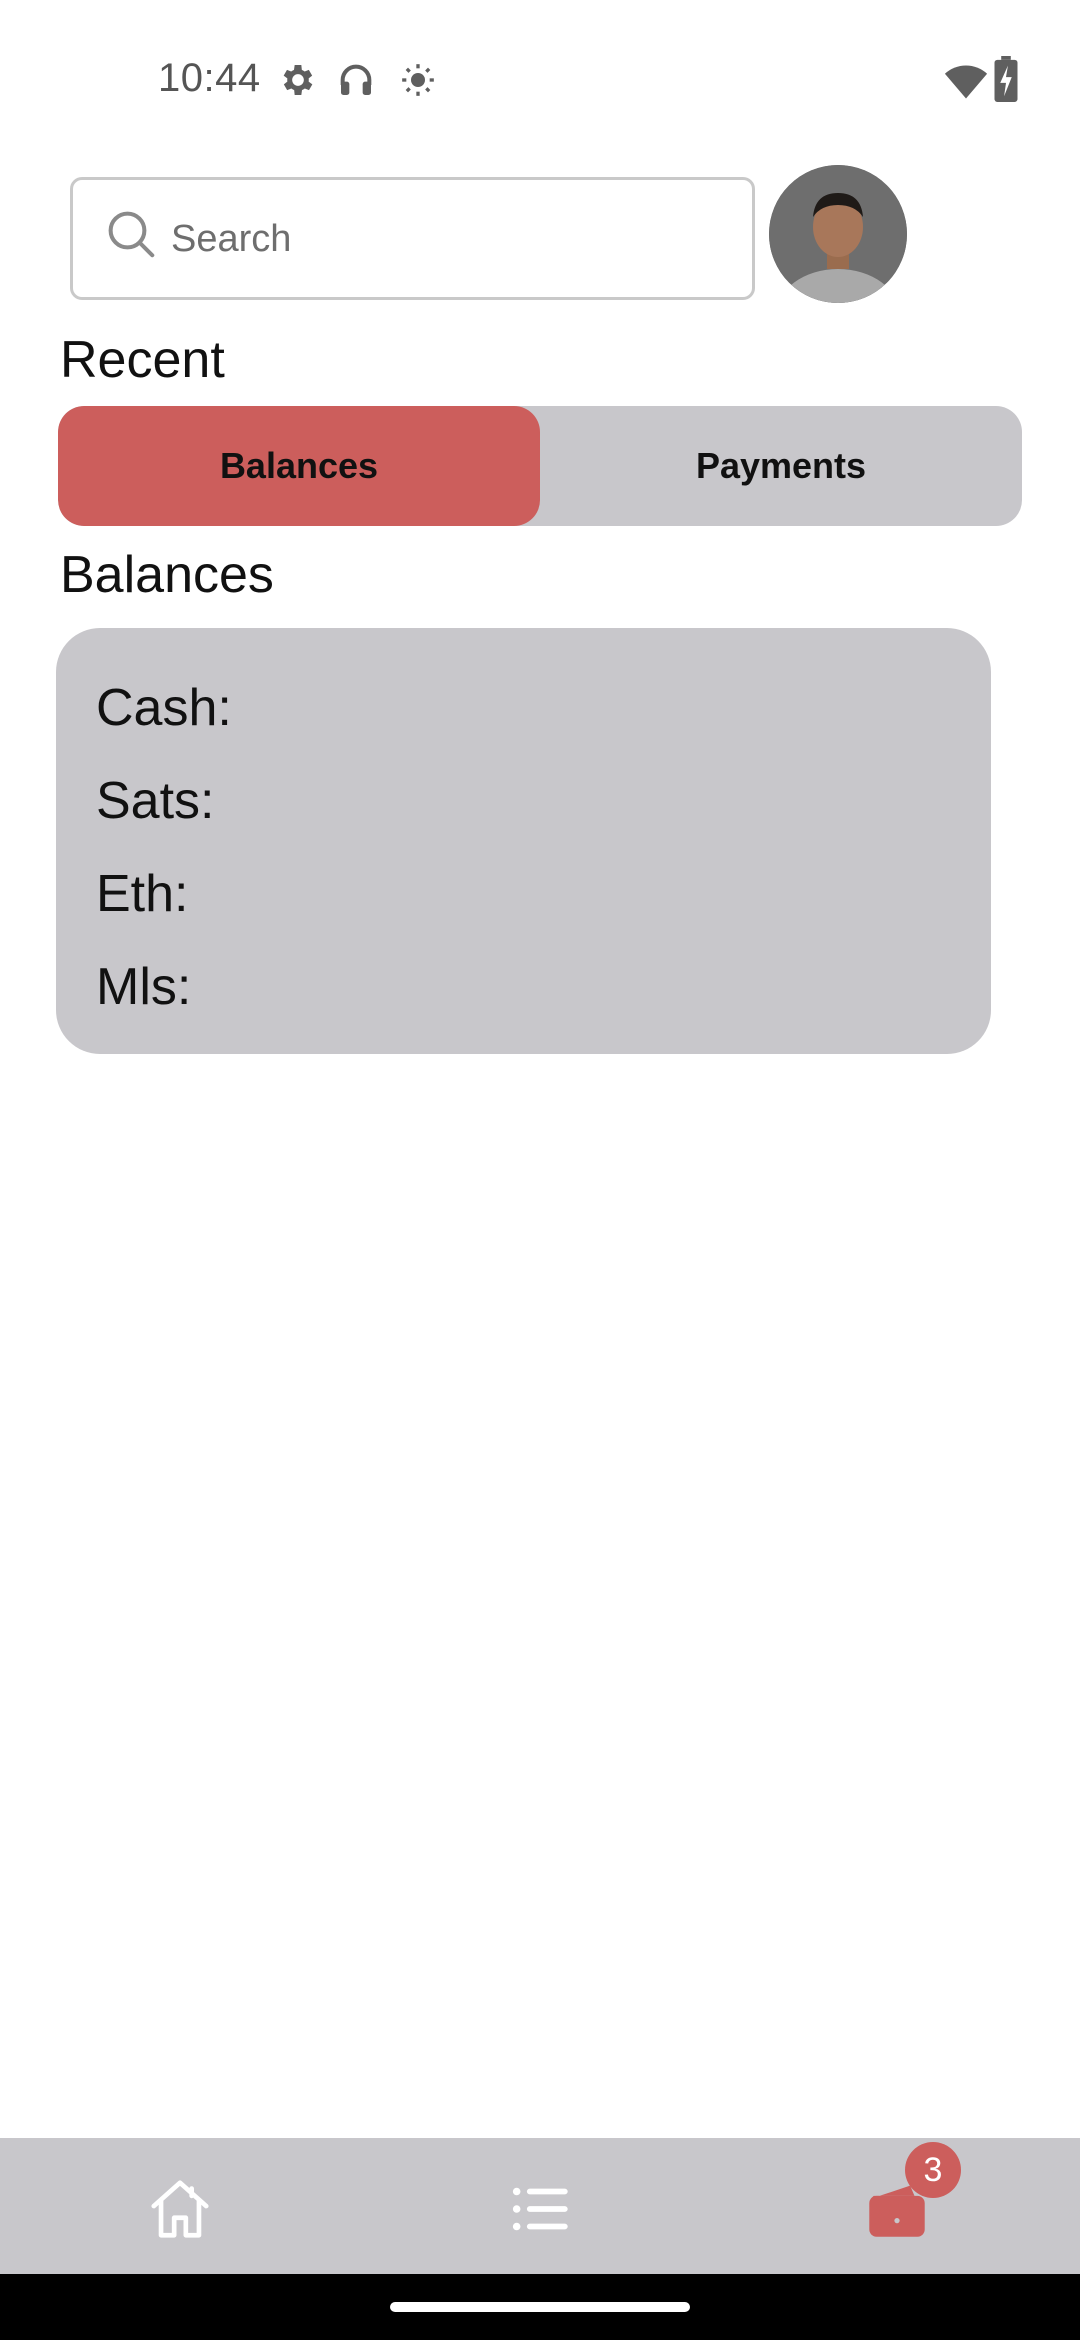  What do you see at coordinates (231, 239) in the screenshot?
I see `search-placeholder: Search` at bounding box center [231, 239].